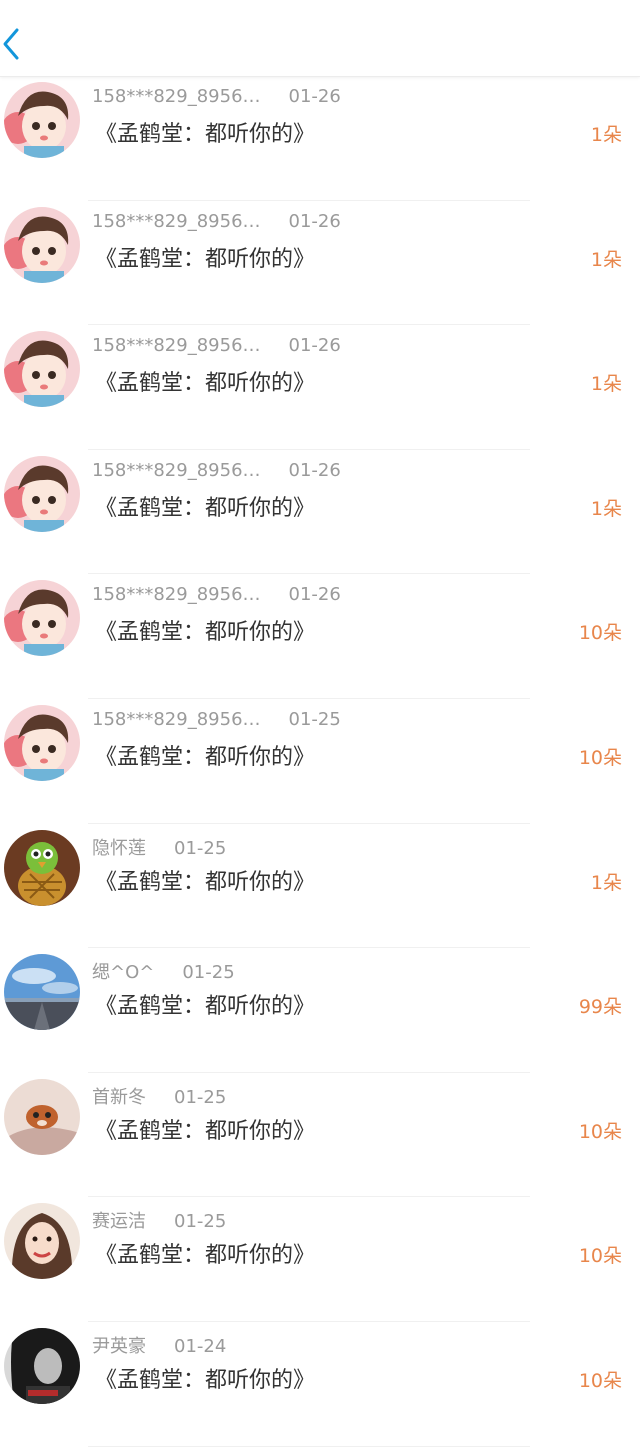 The height and width of the screenshot is (1447, 640). What do you see at coordinates (123, 973) in the screenshot?
I see `user-name: 缌^O^` at bounding box center [123, 973].